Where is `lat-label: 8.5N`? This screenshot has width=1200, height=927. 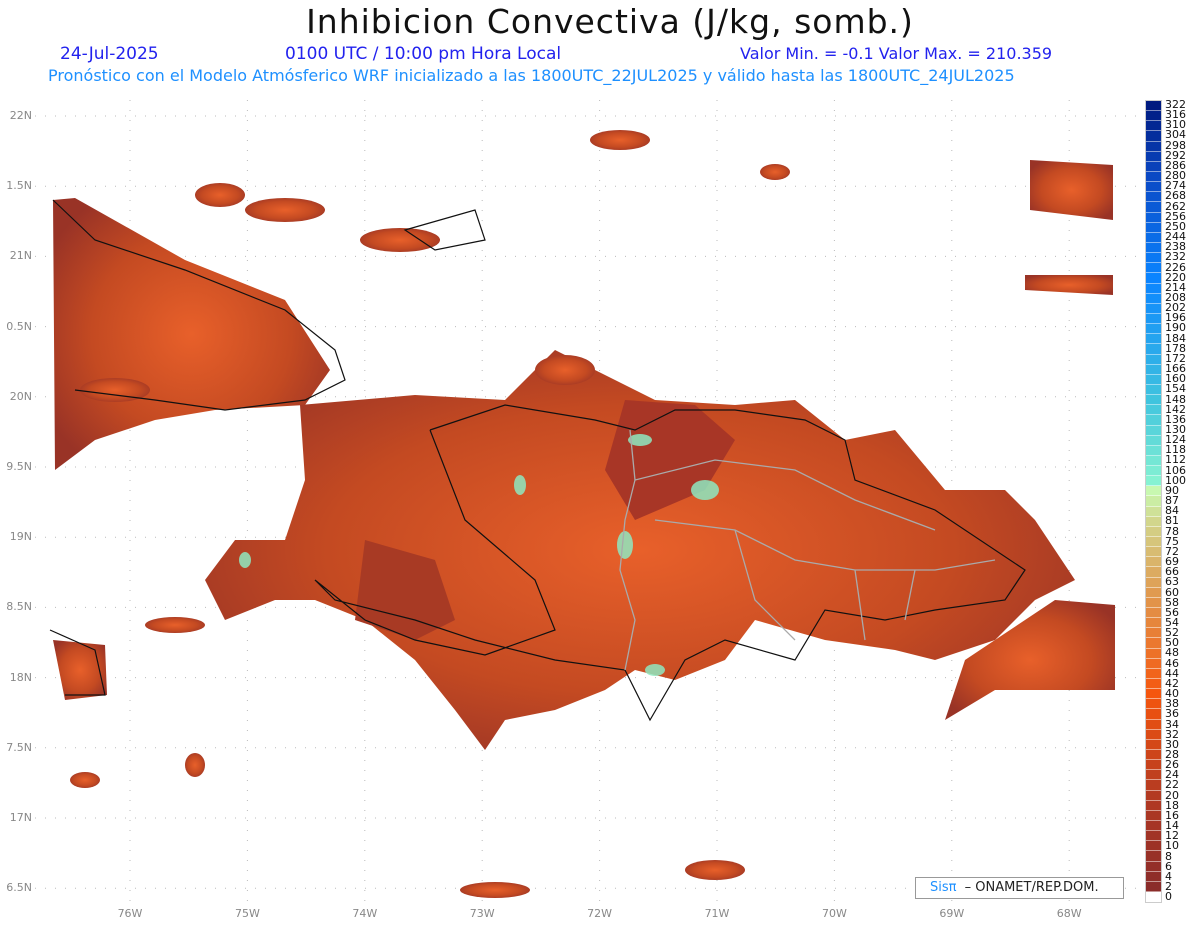 lat-label: 8.5N is located at coordinates (19, 607).